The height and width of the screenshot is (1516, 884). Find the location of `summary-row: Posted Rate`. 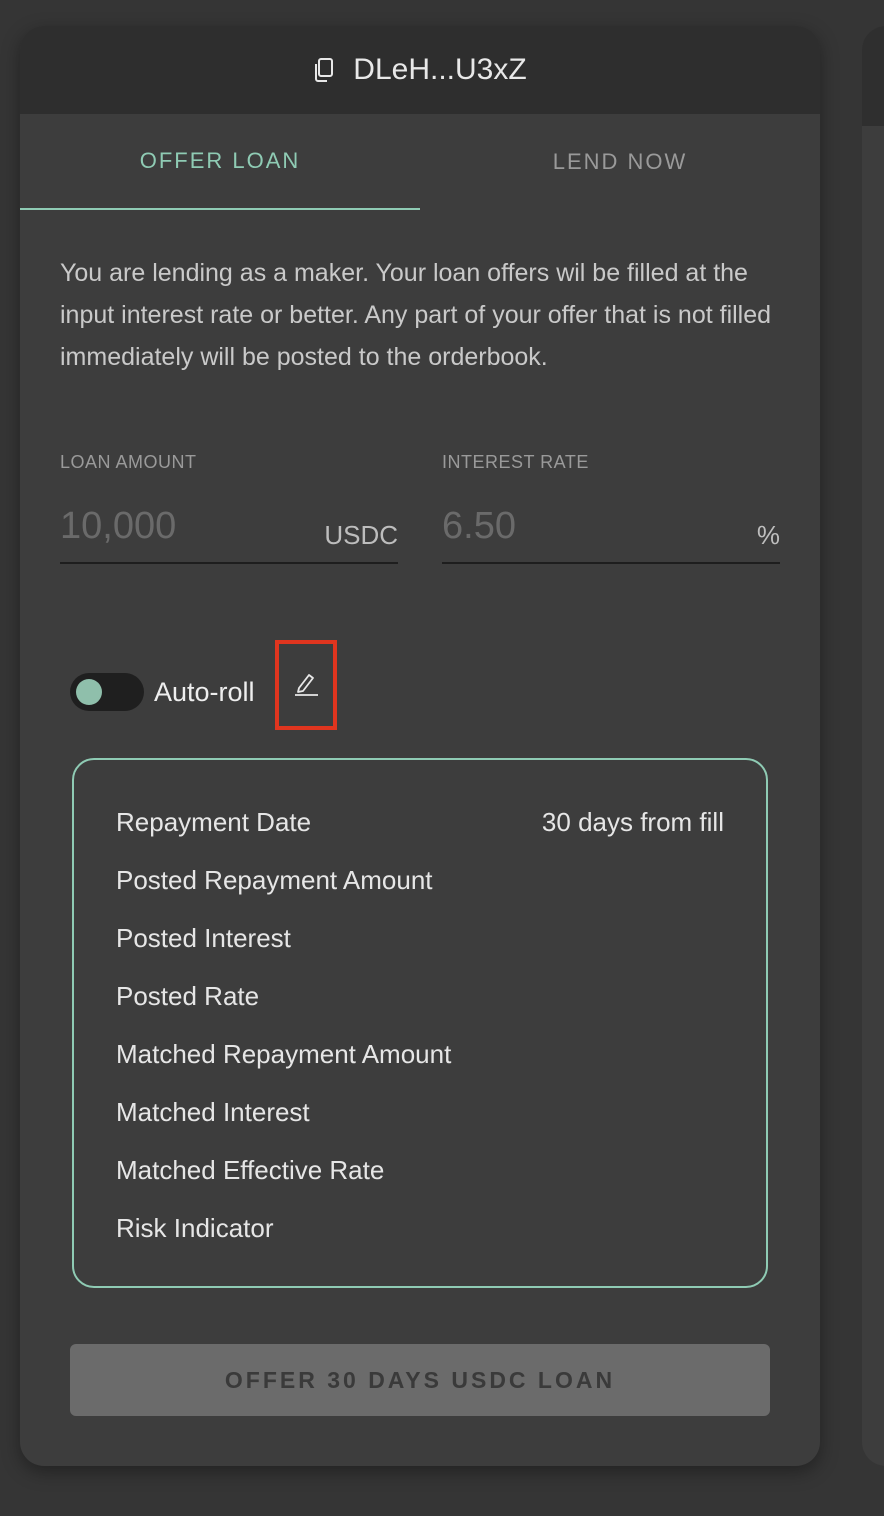

summary-row: Posted Rate is located at coordinates (420, 996).